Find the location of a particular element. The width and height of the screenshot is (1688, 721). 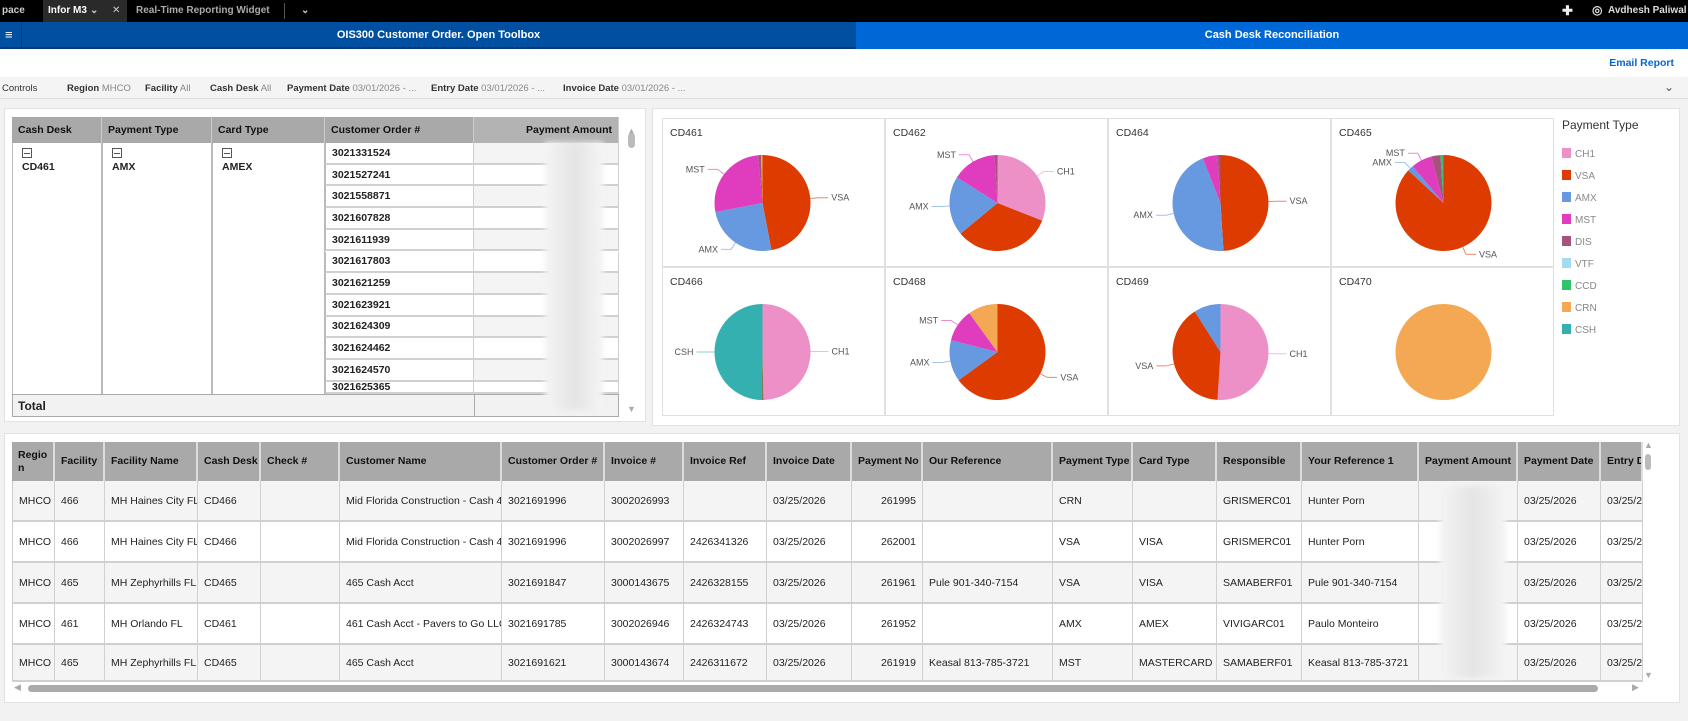

detail-cell: MST is located at coordinates (1093, 663).